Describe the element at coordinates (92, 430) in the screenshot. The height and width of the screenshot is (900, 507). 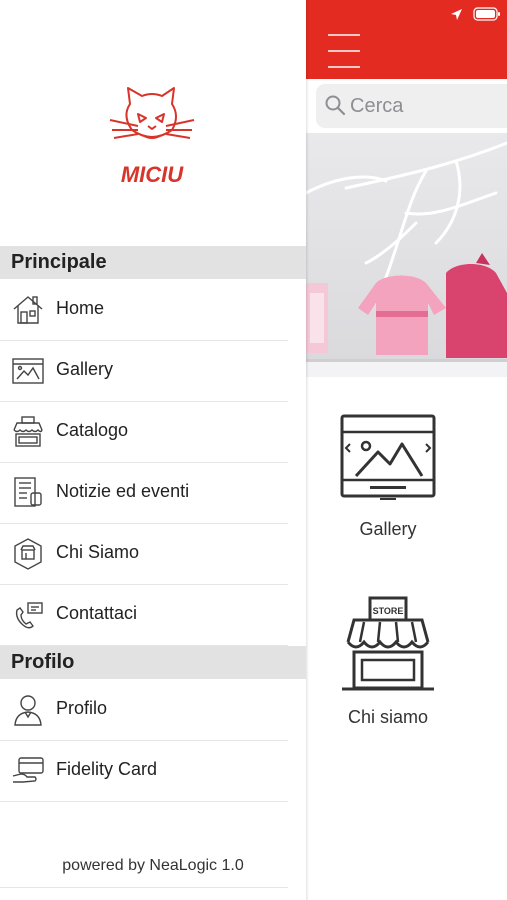
I see `menu-item-label: Catalogo` at that location.